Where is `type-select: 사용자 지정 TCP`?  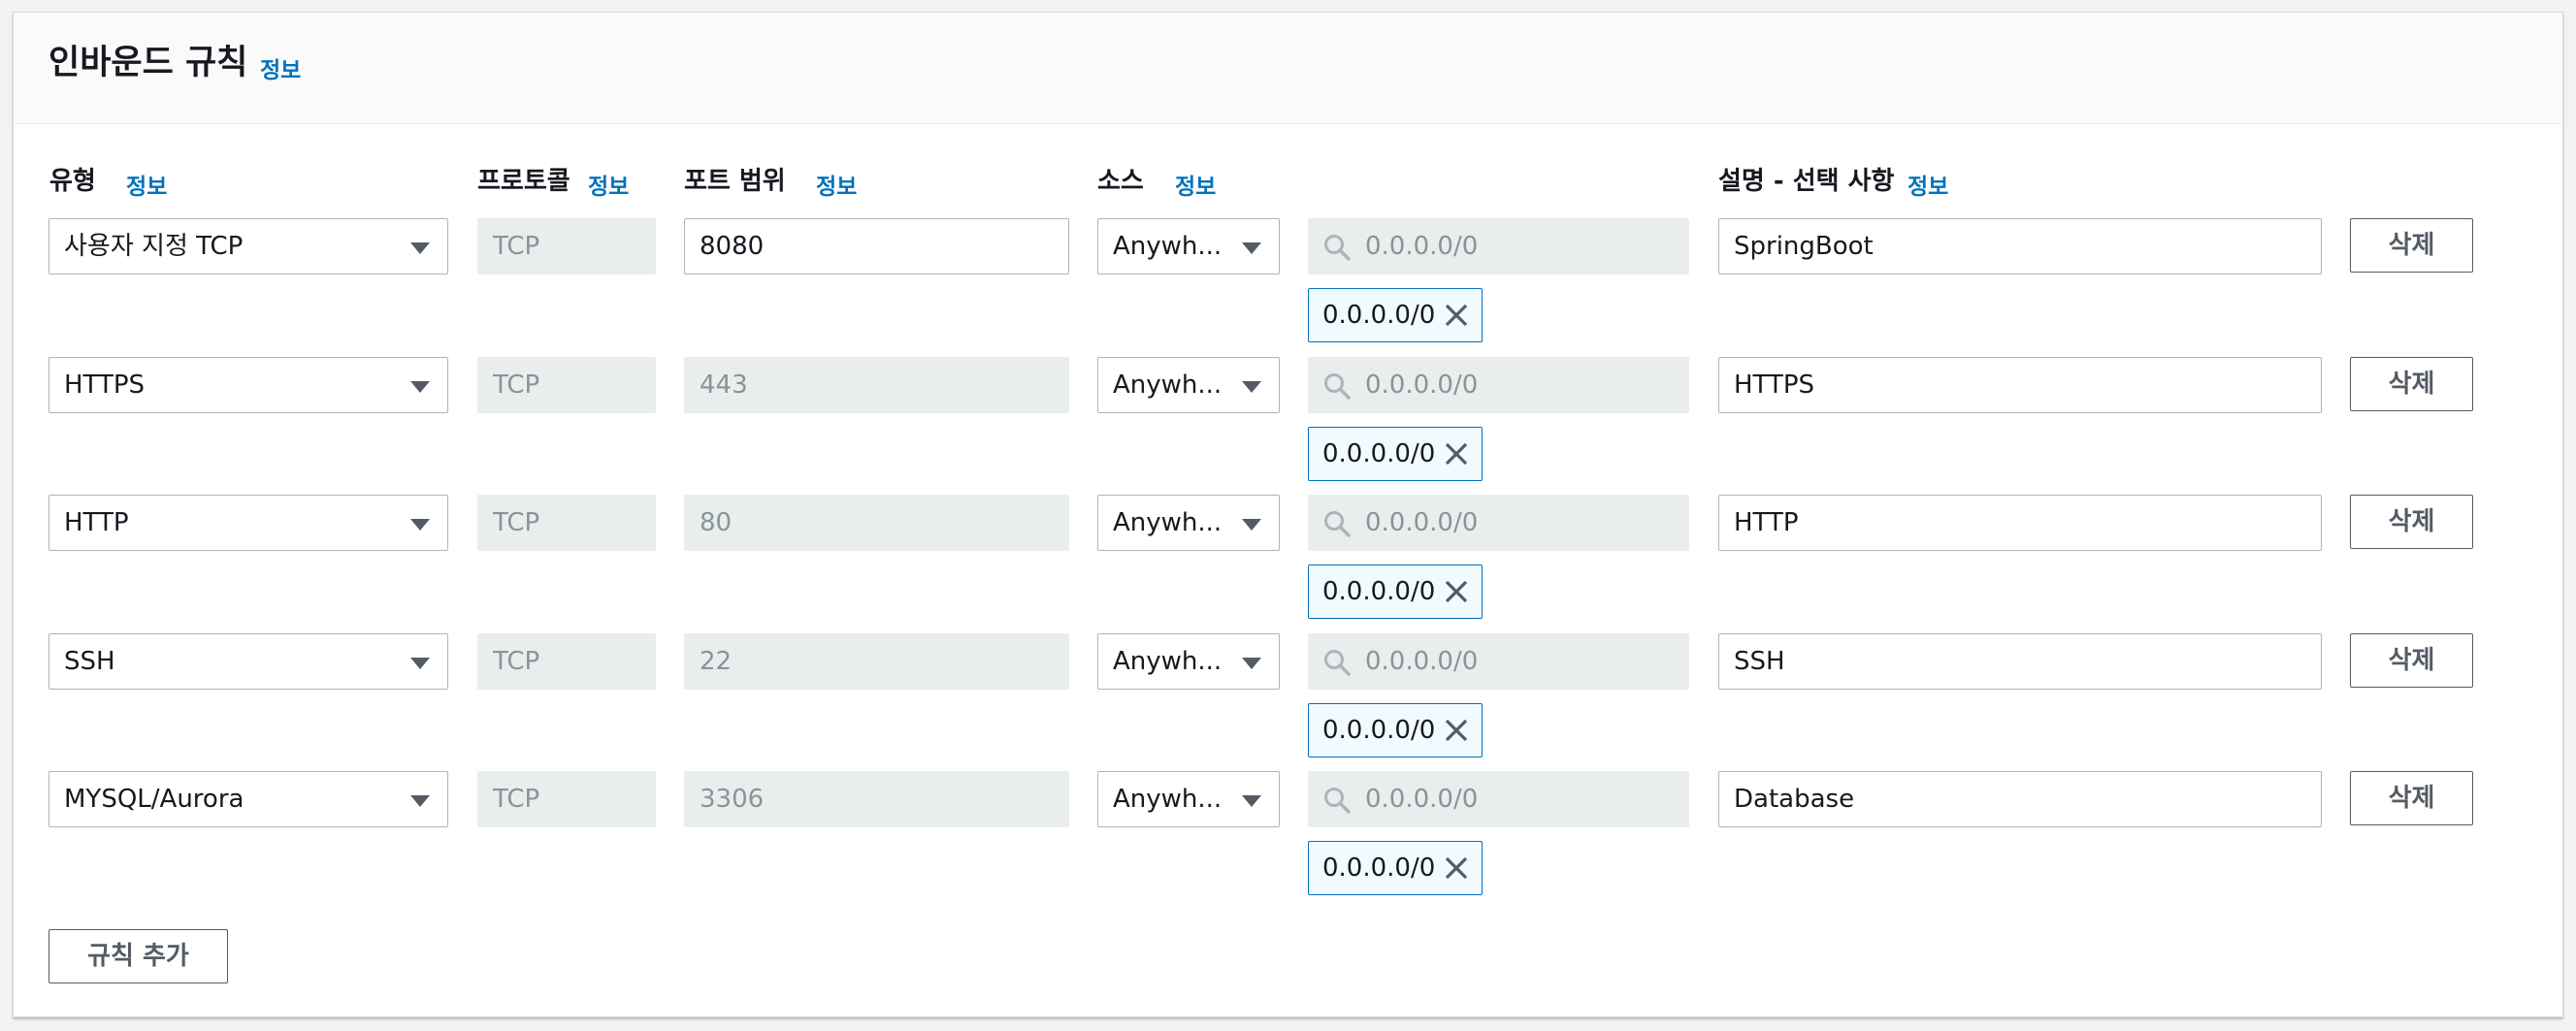 type-select: 사용자 지정 TCP is located at coordinates (249, 246).